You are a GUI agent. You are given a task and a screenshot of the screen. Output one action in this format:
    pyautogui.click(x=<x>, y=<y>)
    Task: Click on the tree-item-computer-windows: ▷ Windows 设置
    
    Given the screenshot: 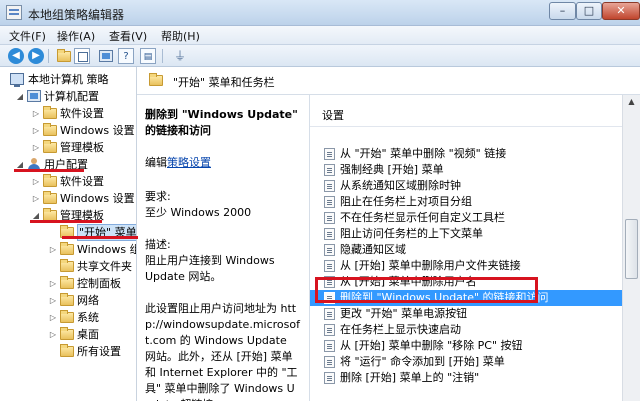 What is the action you would take?
    pyautogui.click(x=68, y=130)
    